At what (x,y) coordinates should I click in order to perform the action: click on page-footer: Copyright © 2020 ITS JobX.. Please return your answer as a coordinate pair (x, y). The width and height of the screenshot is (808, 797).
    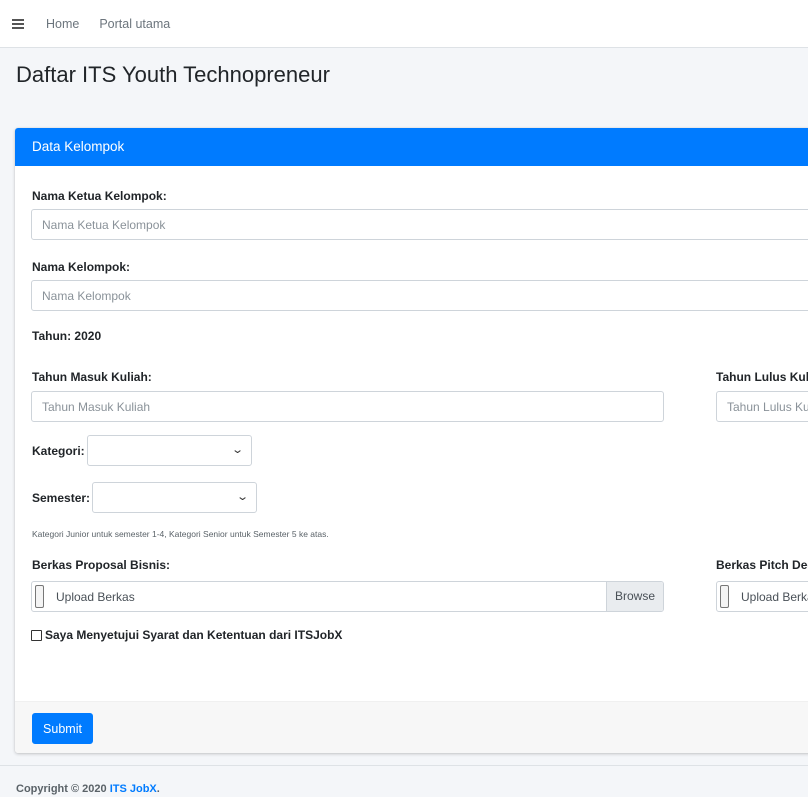
    Looking at the image, I should click on (404, 781).